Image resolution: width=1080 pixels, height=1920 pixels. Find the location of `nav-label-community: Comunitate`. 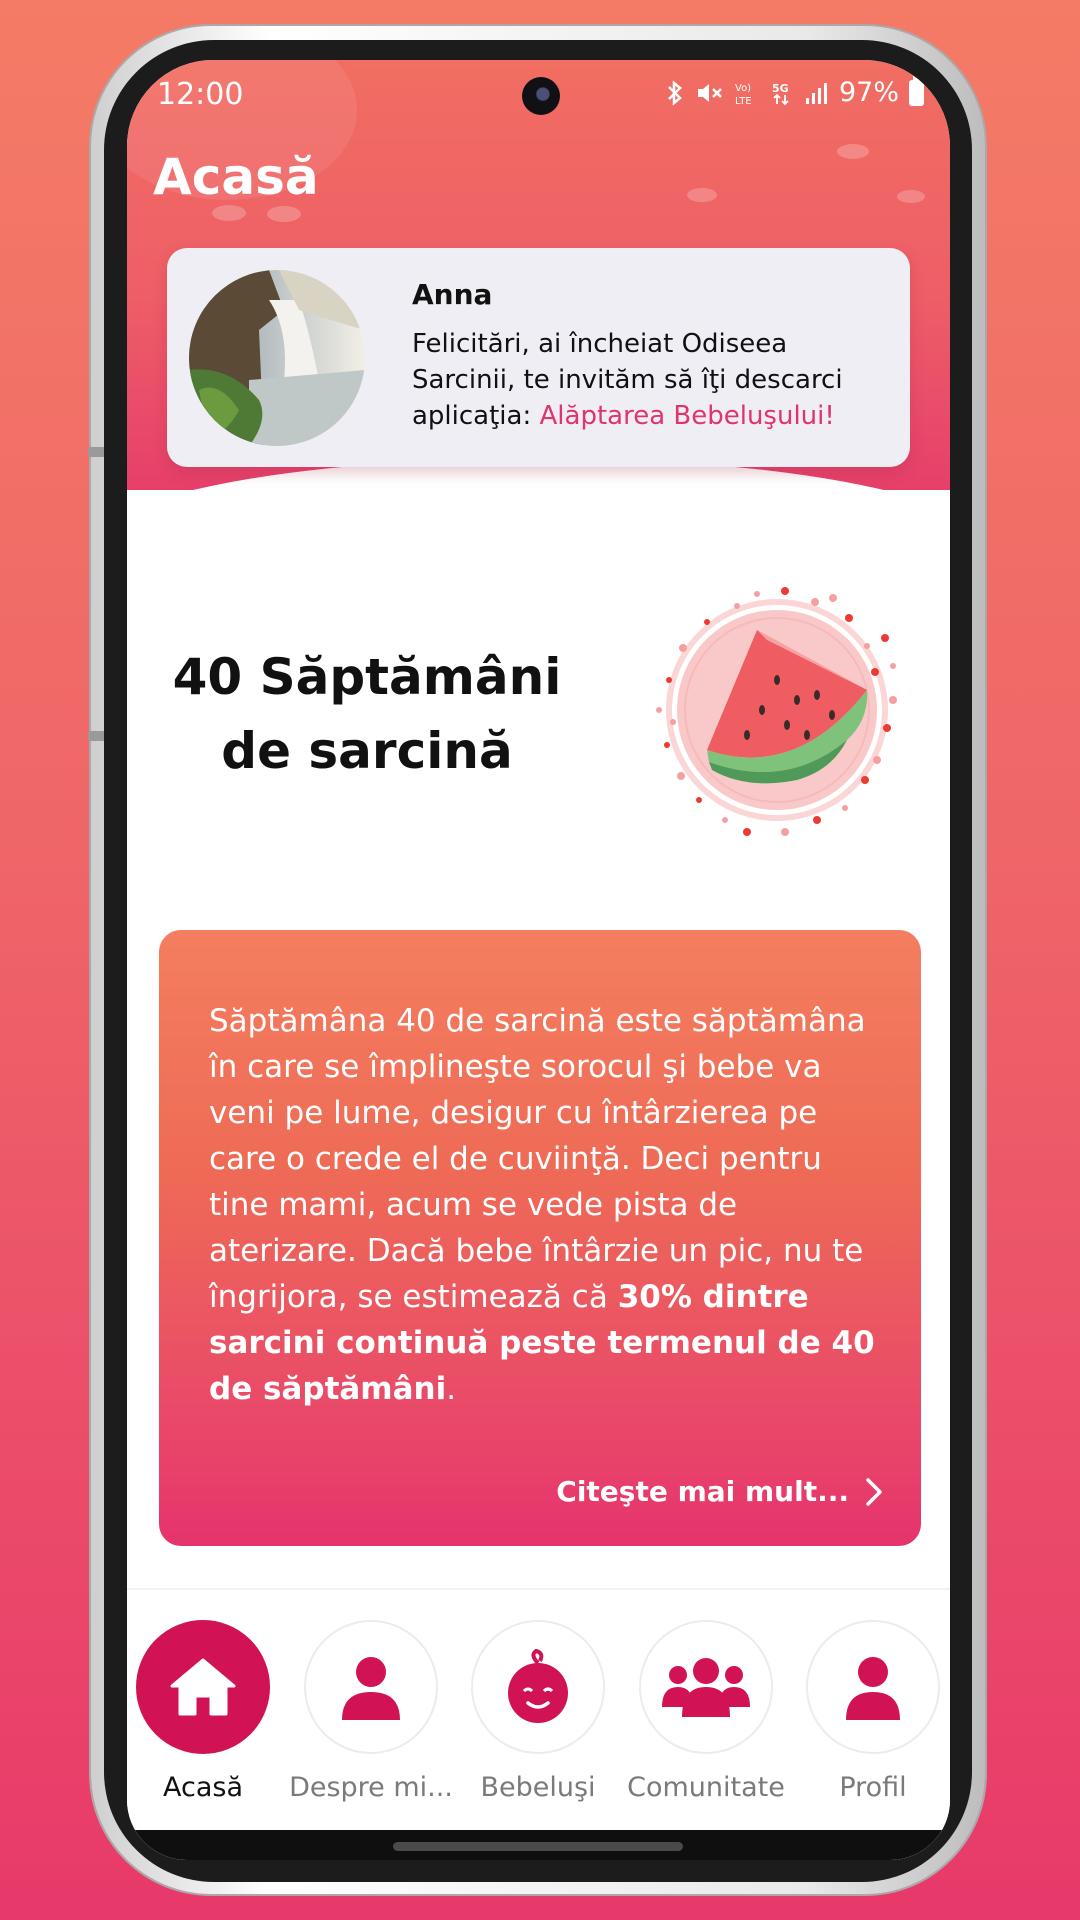

nav-label-community: Comunitate is located at coordinates (706, 1787).